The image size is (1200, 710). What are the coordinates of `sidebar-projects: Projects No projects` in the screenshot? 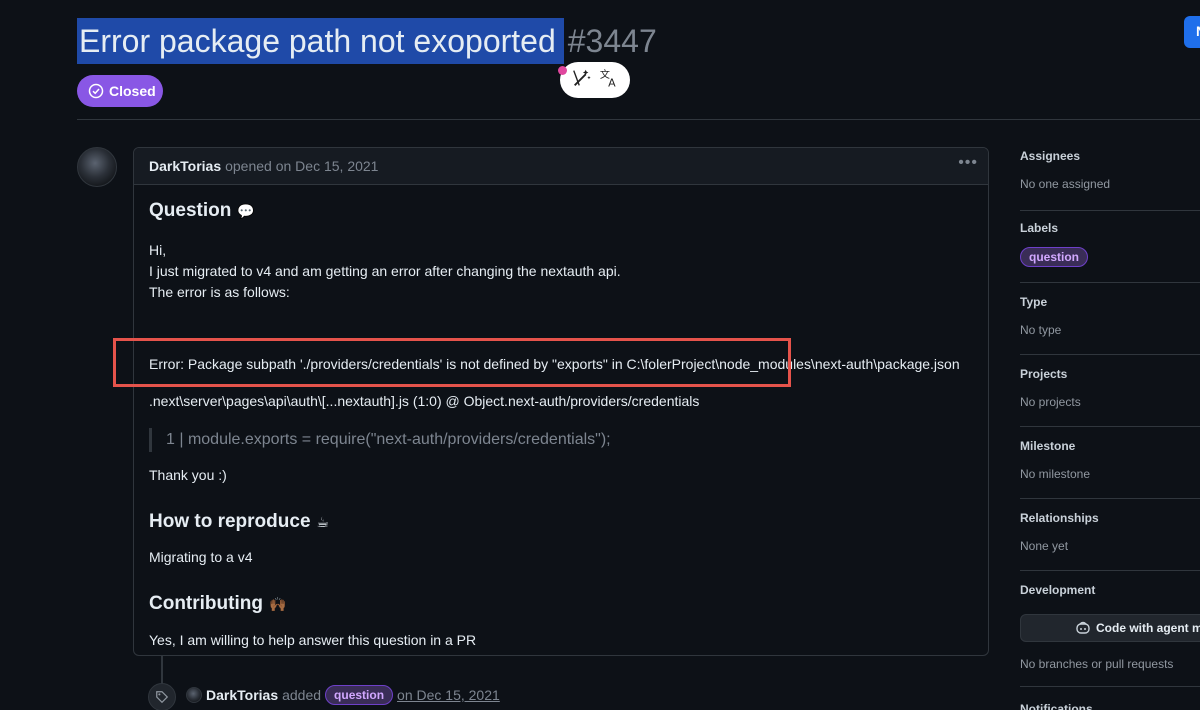 It's located at (1110, 388).